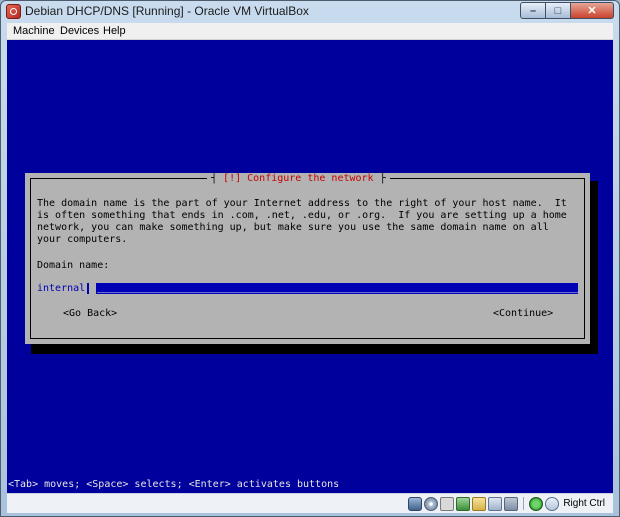 This screenshot has height=517, width=620. Describe the element at coordinates (310, 503) in the screenshot. I see `status-bar: Right Ctrl` at that location.